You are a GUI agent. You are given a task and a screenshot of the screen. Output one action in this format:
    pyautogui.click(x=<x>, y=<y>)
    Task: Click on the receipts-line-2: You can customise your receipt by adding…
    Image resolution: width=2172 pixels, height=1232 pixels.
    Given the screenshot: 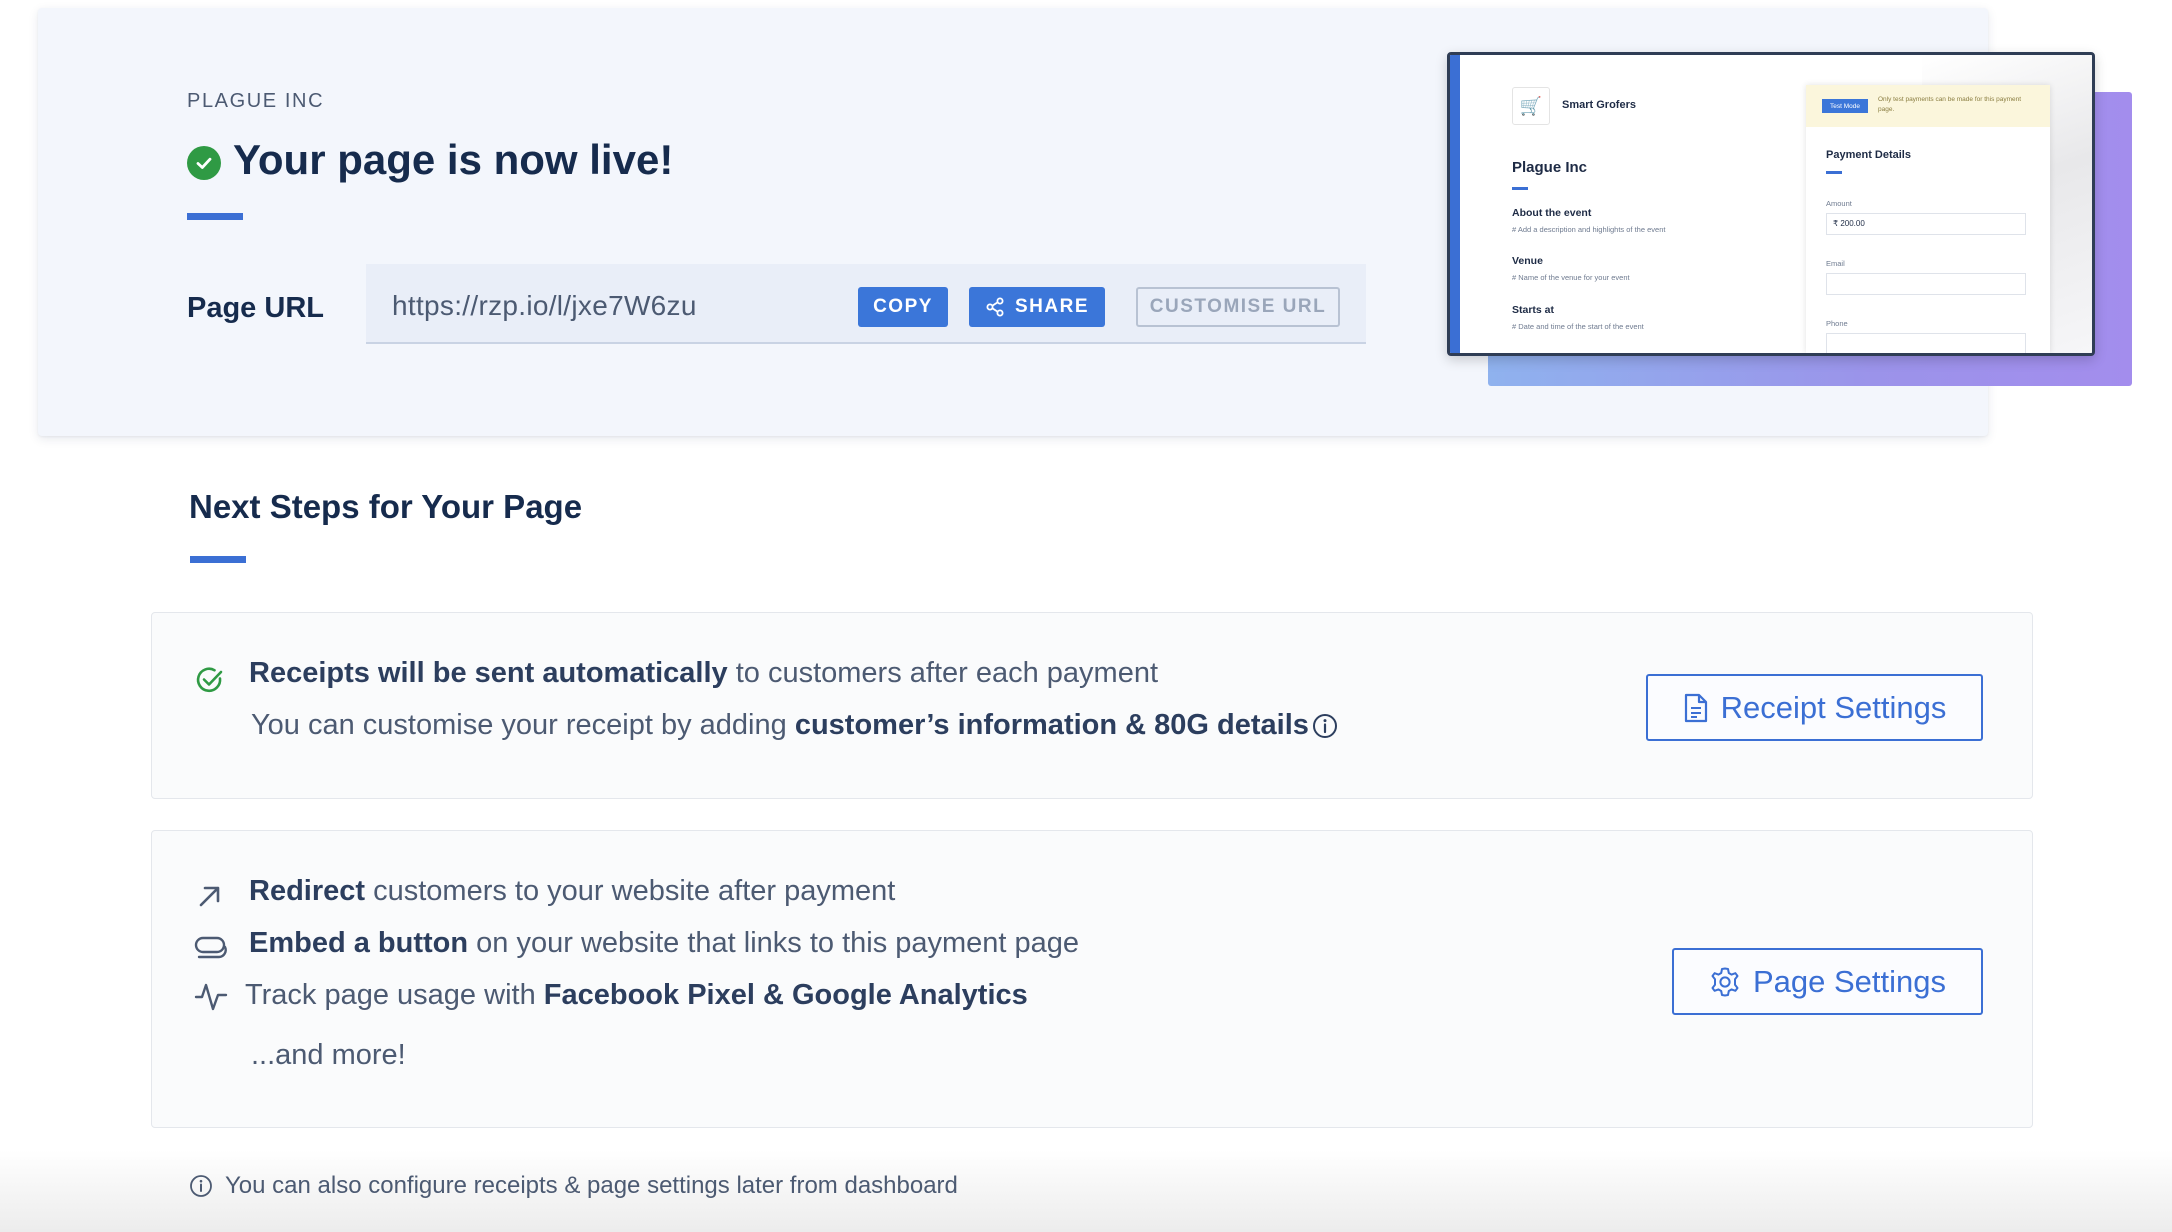 What is the action you would take?
    pyautogui.click(x=794, y=725)
    